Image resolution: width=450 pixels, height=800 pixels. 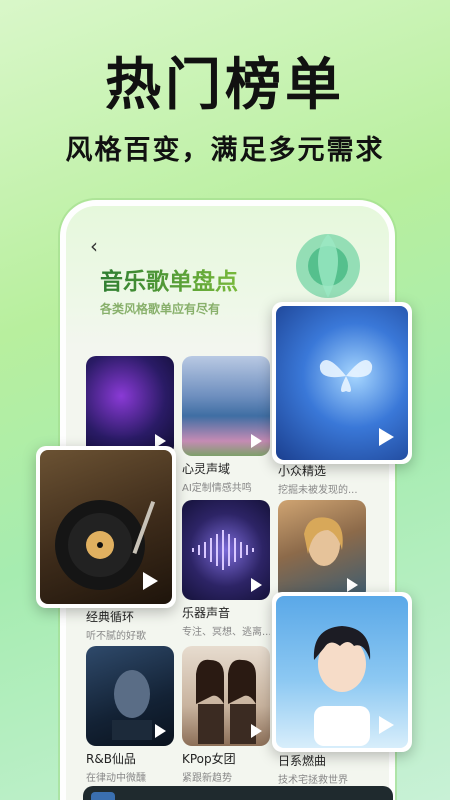 I want to click on page-description: 各类风格歌单应有尽有, so click(x=160, y=309).